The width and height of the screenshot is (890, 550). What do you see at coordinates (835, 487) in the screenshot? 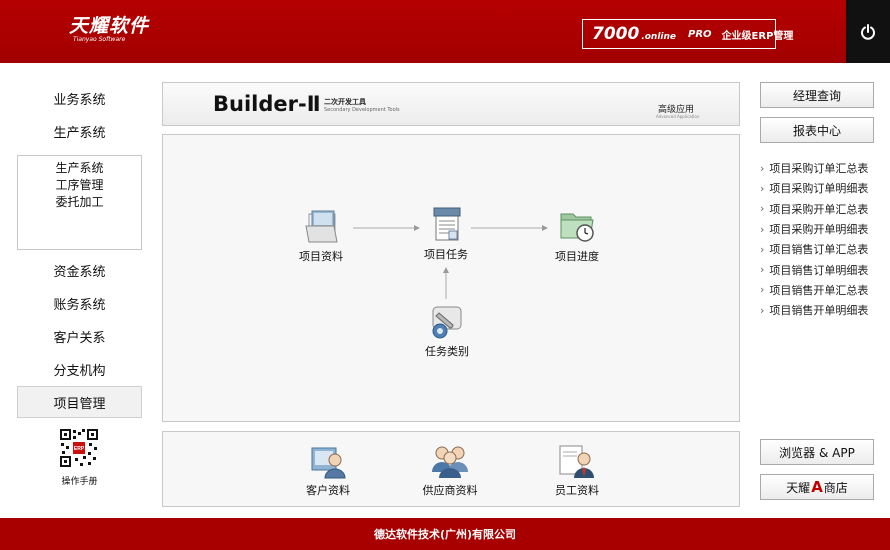
I see `store-suffix: 商店` at bounding box center [835, 487].